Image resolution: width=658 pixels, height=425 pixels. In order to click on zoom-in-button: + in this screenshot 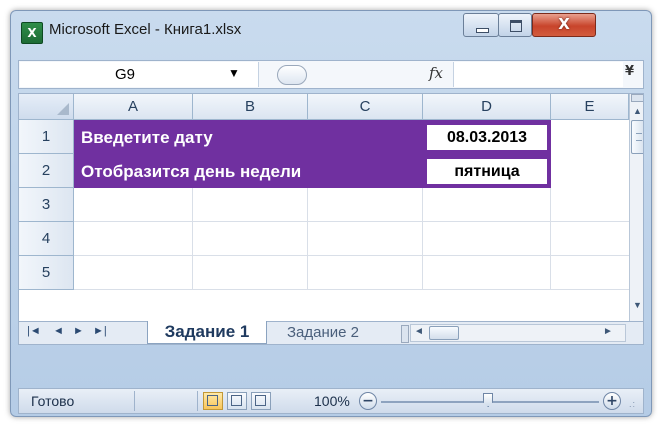, I will do `click(612, 401)`.